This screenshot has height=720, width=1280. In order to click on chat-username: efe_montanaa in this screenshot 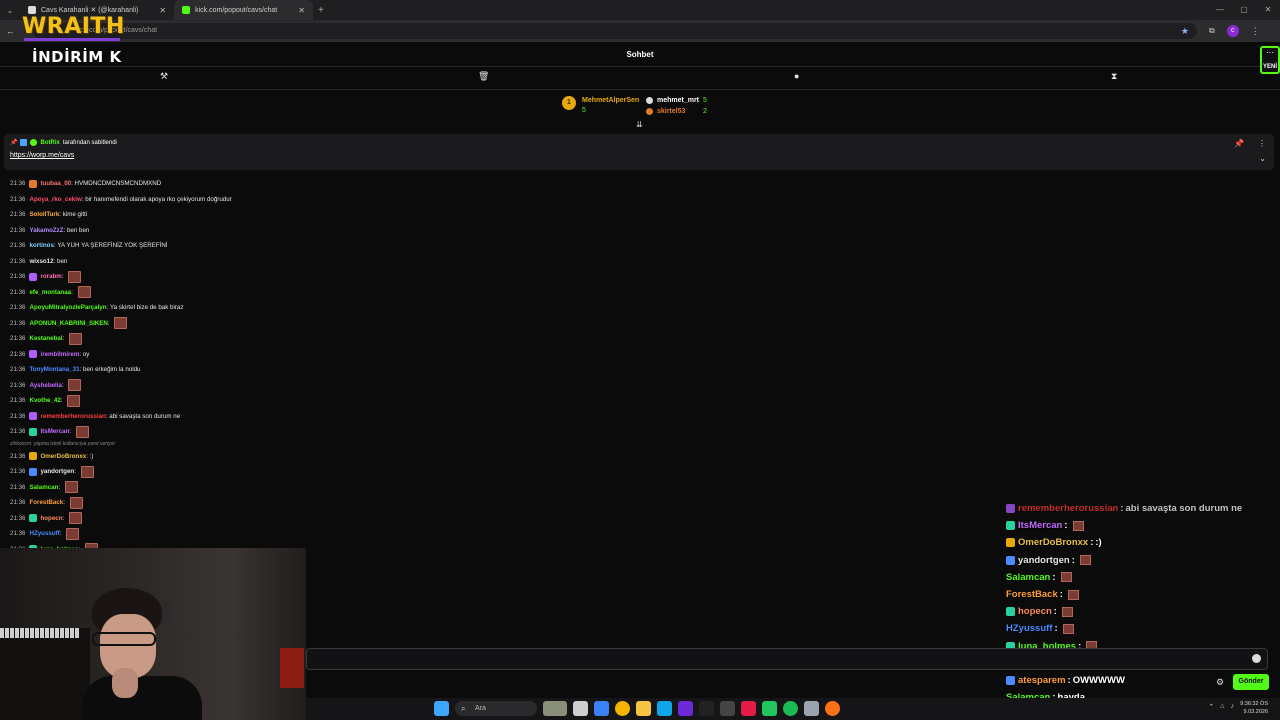, I will do `click(50, 292)`.